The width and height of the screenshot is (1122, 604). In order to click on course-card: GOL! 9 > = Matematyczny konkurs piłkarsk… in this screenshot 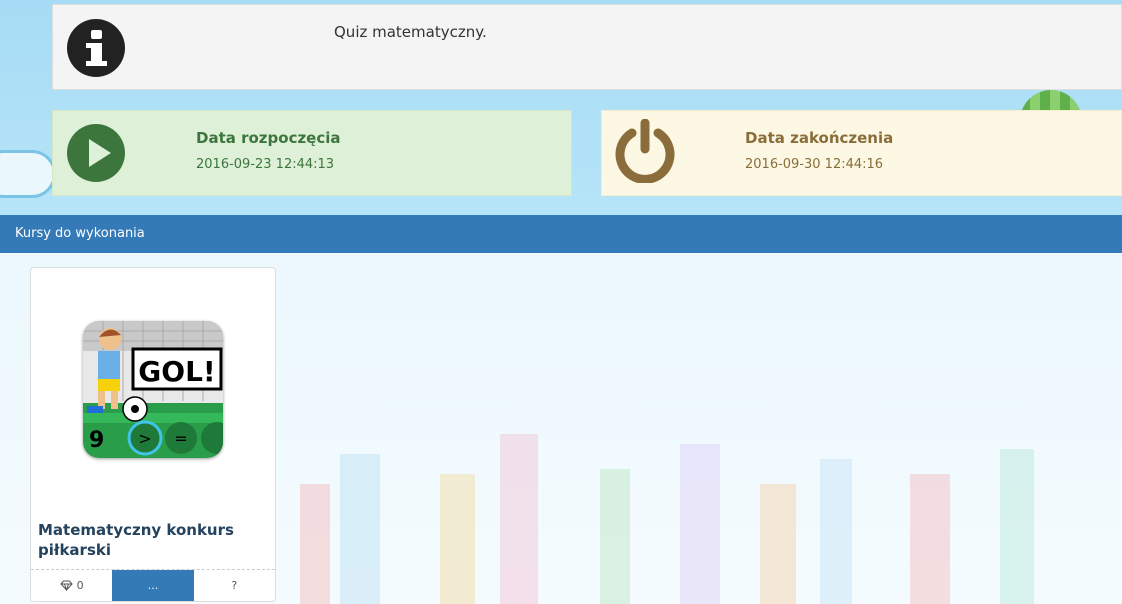, I will do `click(153, 434)`.